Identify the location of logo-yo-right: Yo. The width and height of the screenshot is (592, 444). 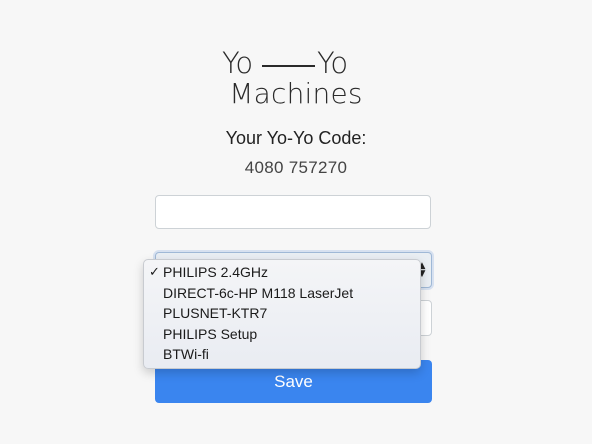
(332, 63).